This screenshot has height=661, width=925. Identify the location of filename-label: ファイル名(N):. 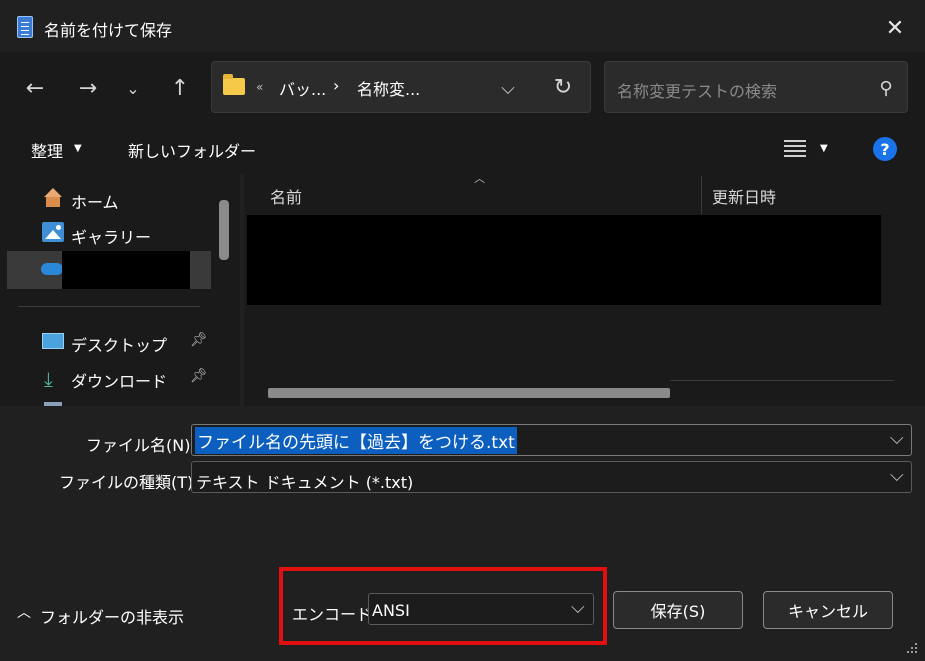
(141, 445).